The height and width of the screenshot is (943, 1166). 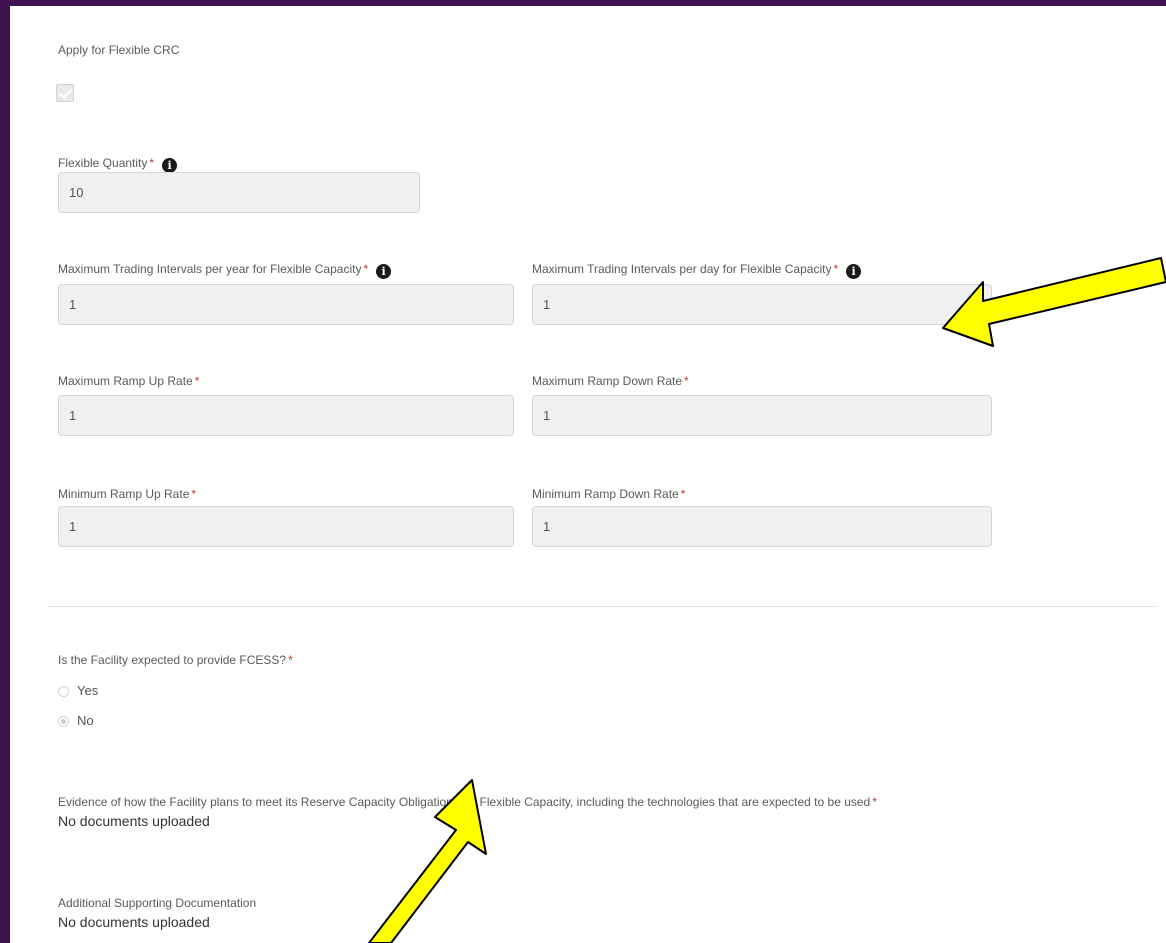 What do you see at coordinates (427, 861) in the screenshot?
I see `annotation-arrow-bottom` at bounding box center [427, 861].